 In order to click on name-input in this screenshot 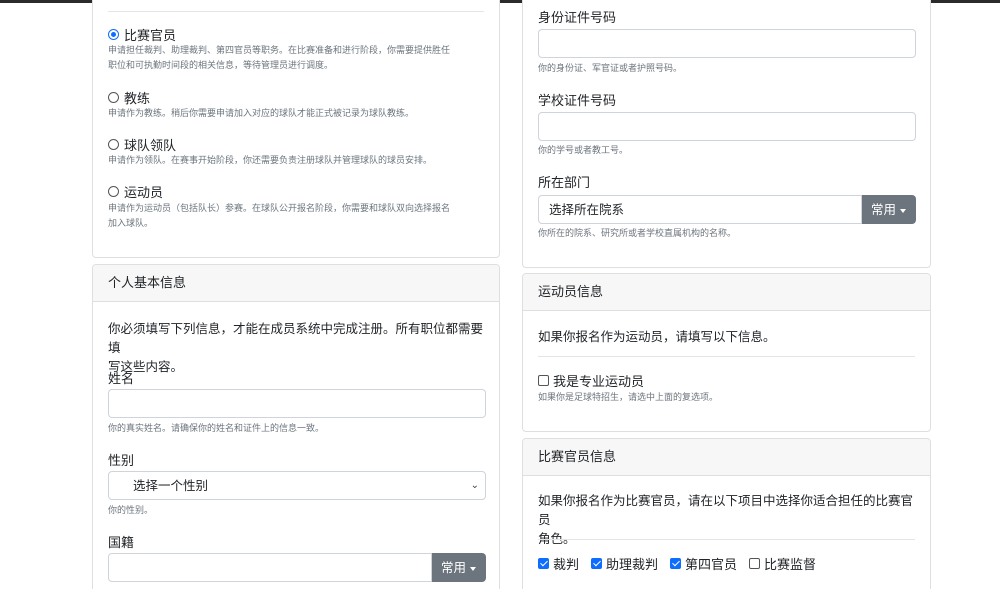, I will do `click(297, 403)`.